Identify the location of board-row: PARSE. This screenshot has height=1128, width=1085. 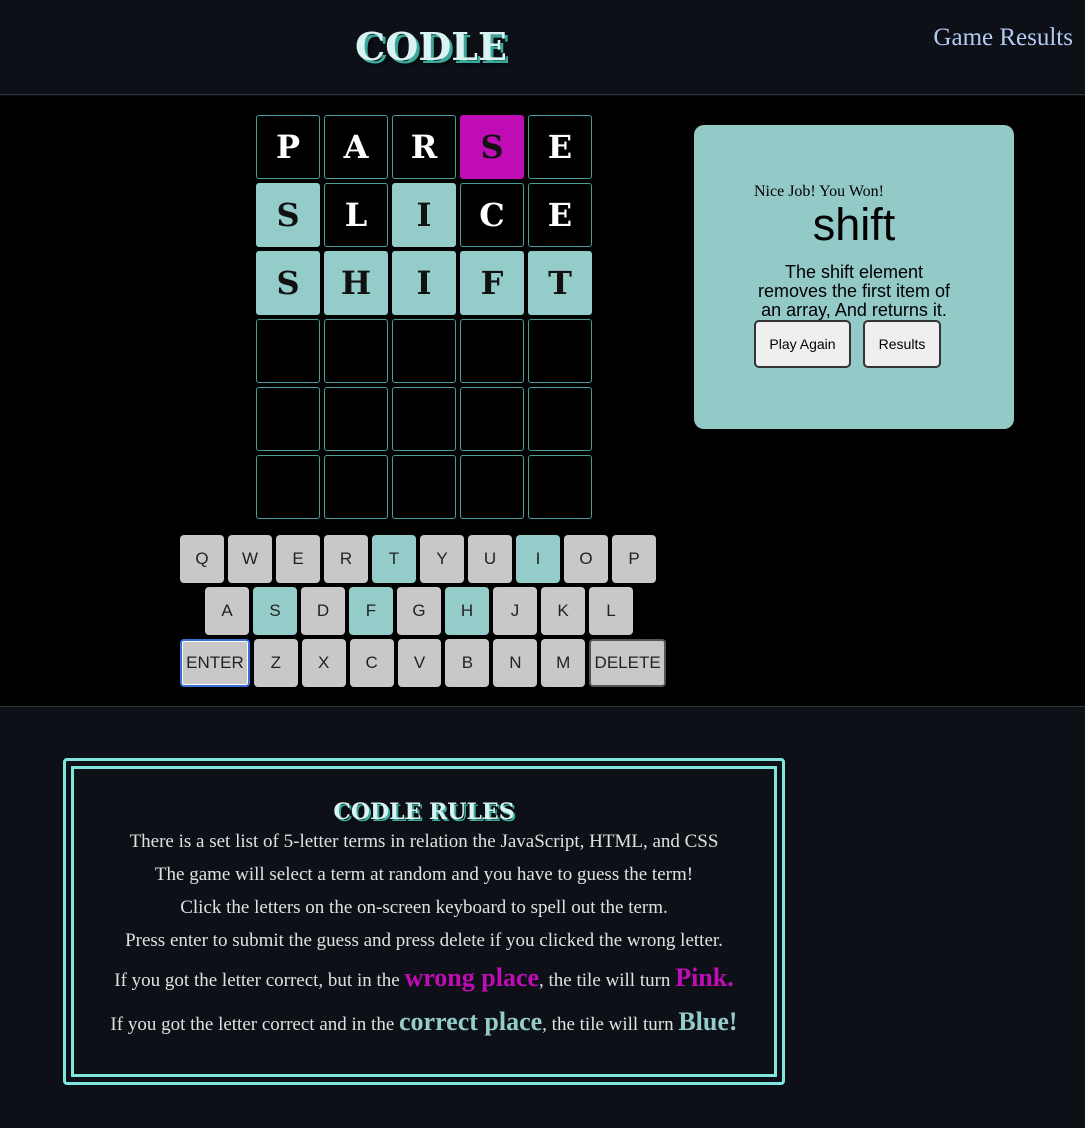
(426, 147).